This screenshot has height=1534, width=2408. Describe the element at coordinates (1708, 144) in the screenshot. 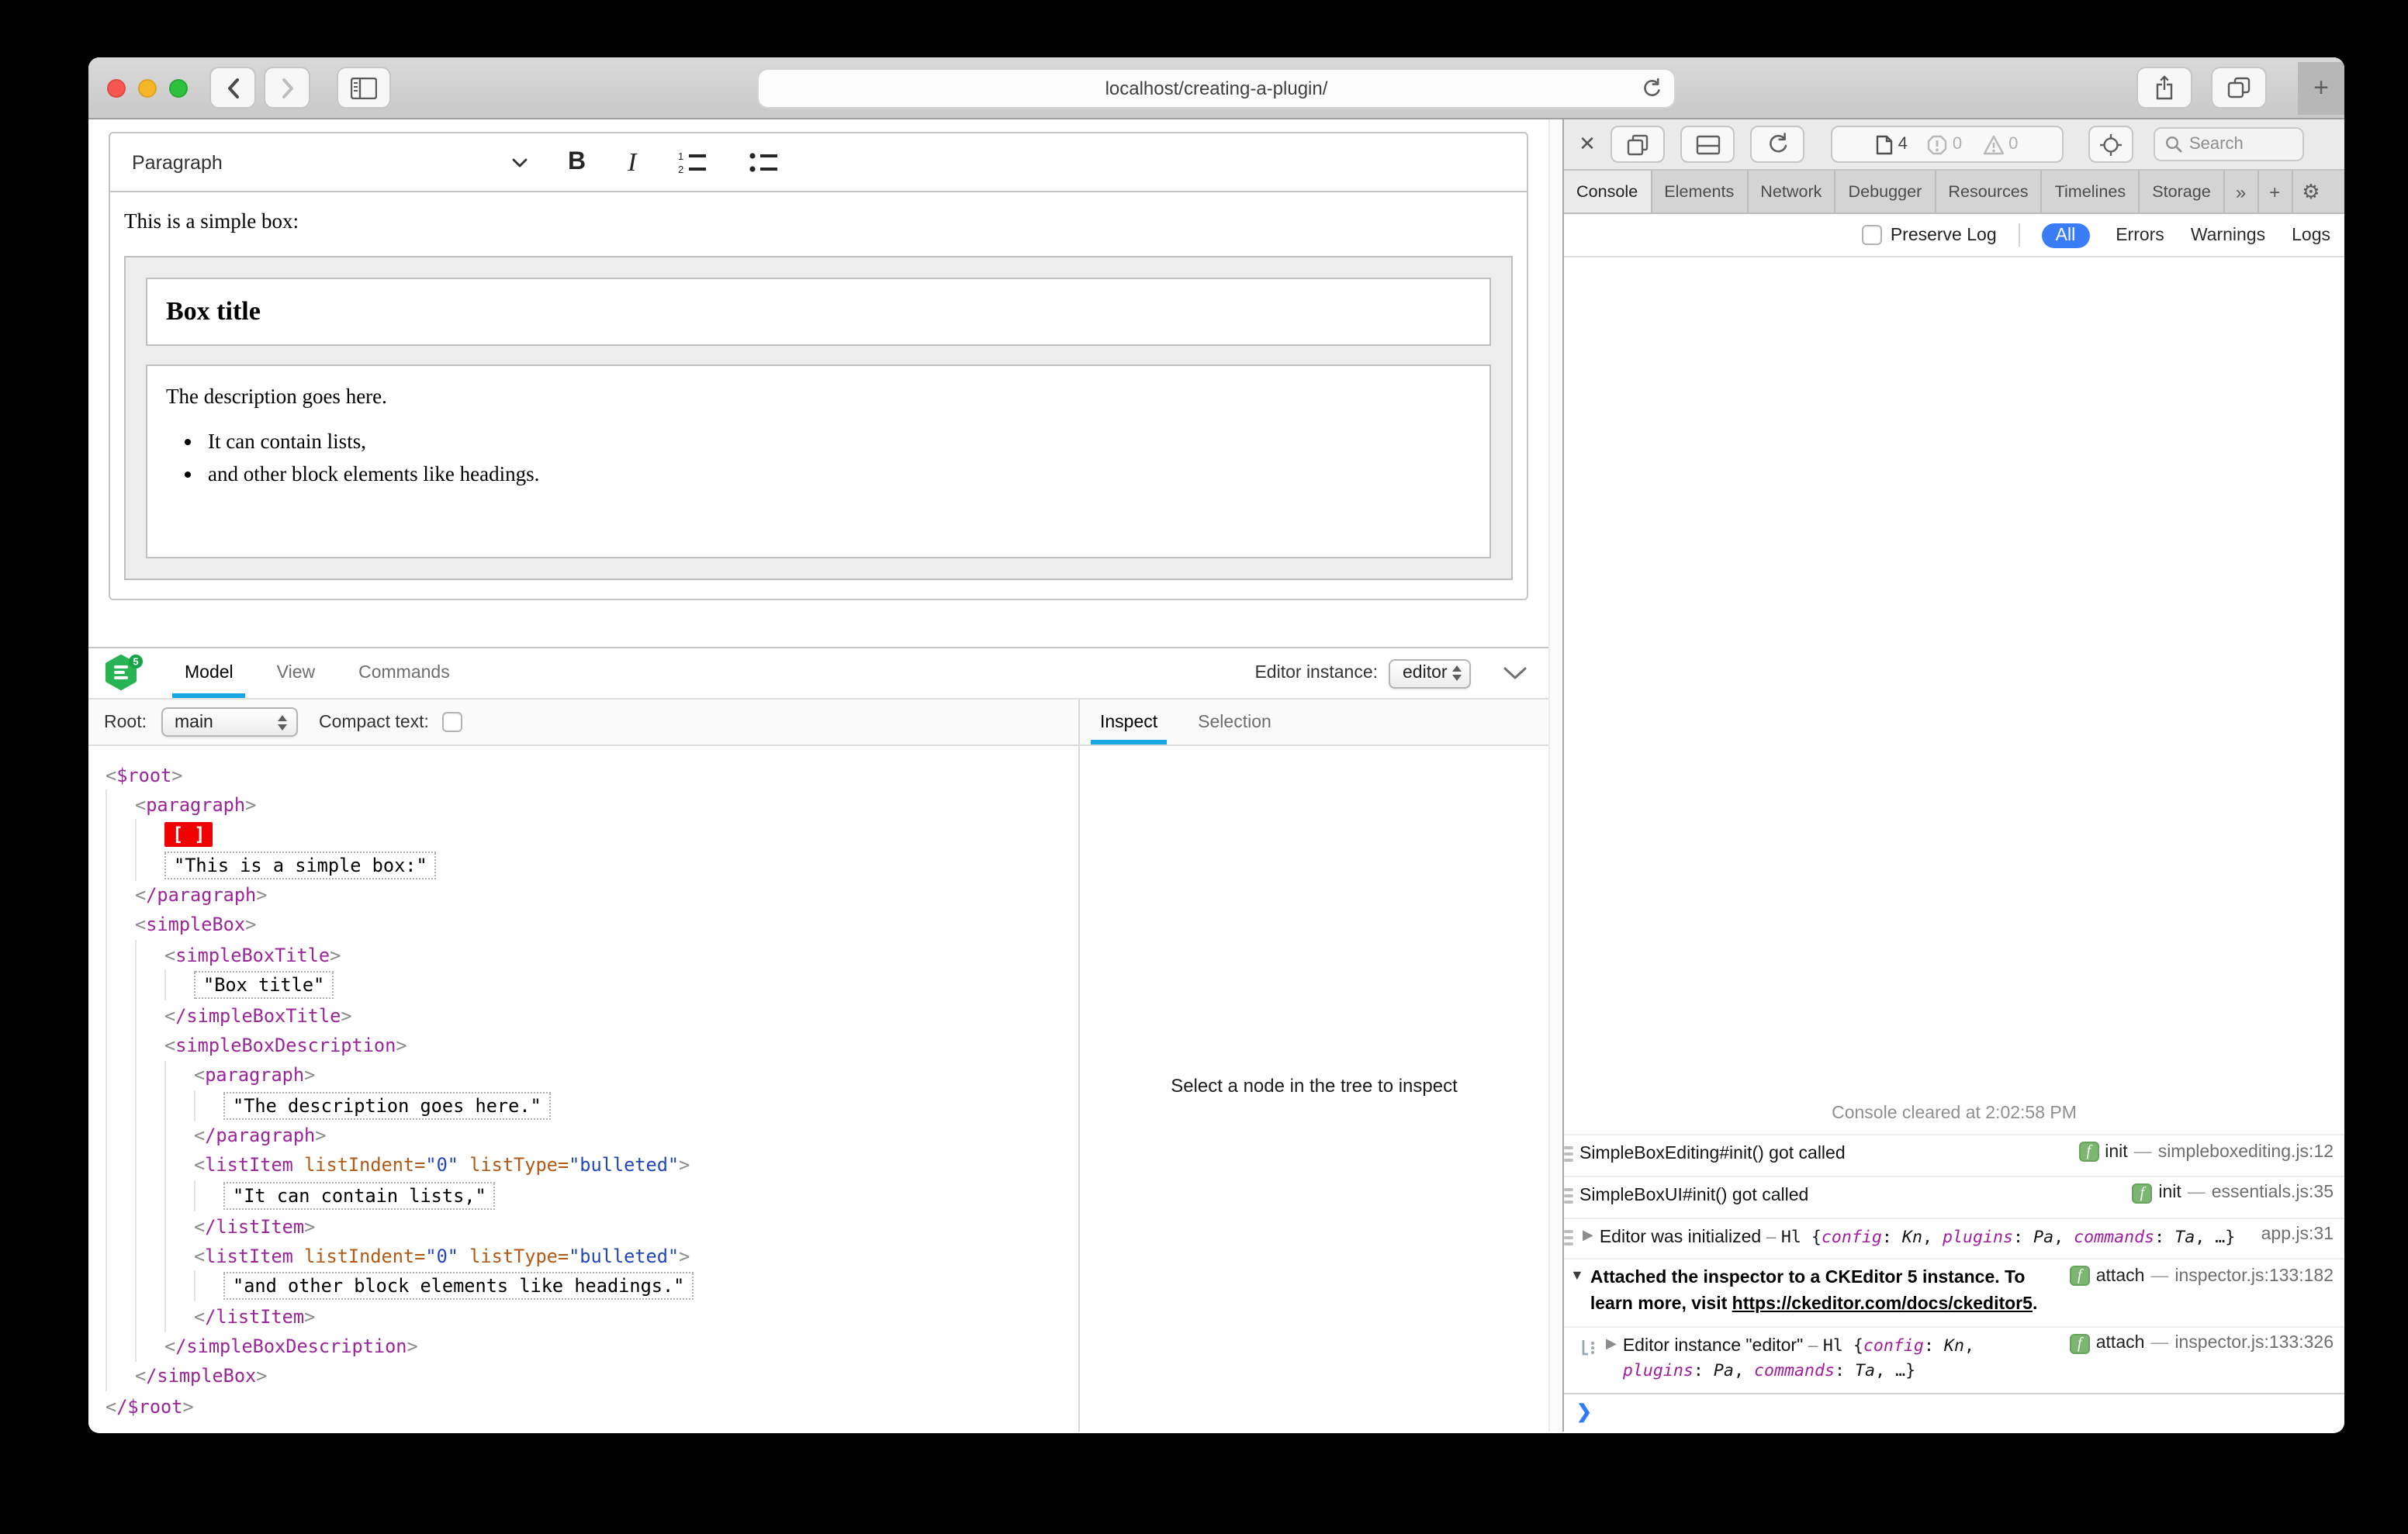

I see `dock-bottom-button` at that location.